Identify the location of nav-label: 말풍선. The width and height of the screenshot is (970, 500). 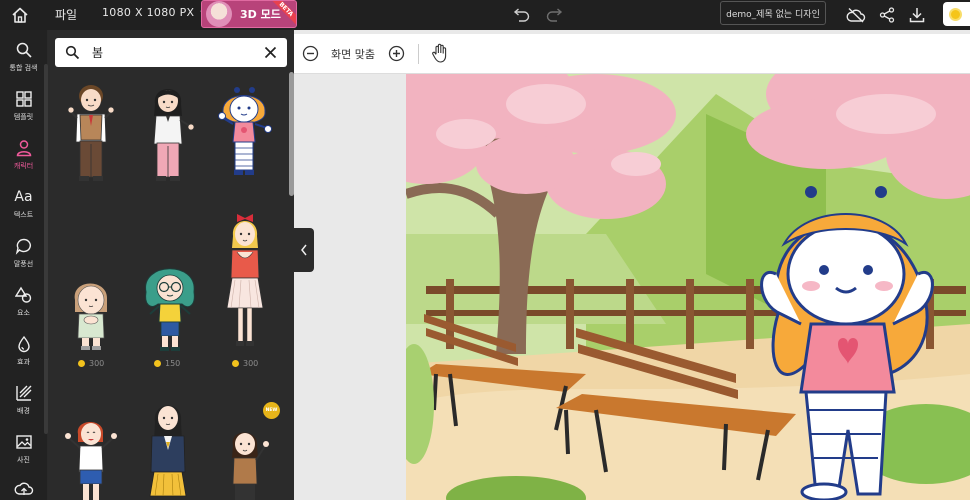
(23, 264).